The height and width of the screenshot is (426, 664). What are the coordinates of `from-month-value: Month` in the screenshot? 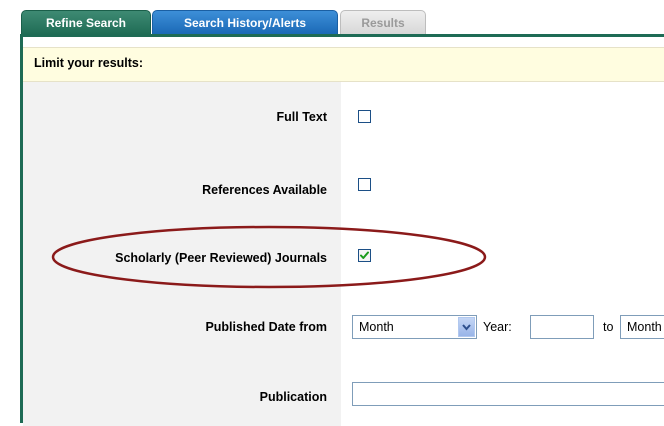 It's located at (376, 327).